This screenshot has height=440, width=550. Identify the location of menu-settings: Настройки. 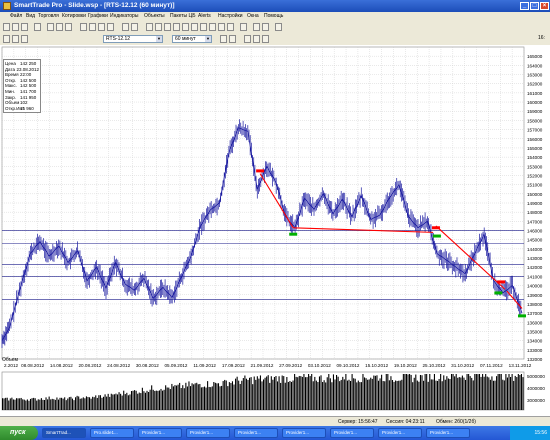
(230, 16).